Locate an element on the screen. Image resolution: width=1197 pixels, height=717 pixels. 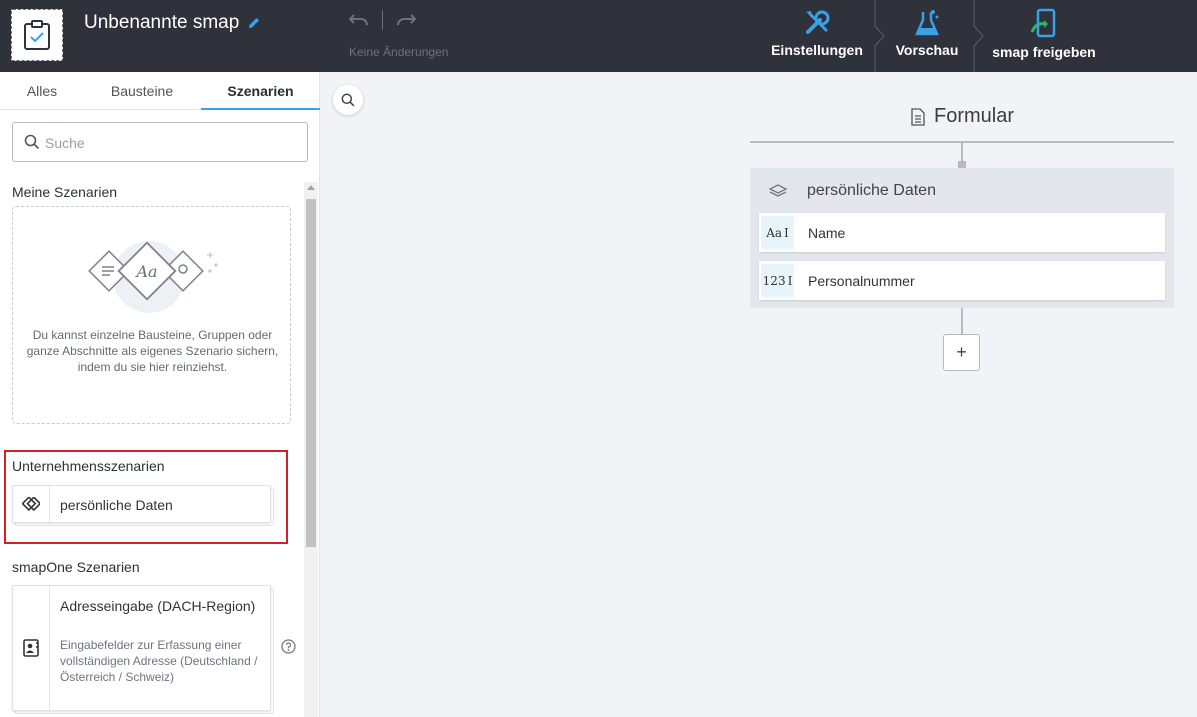
scenario-card-title: Adresseingabe (DACH-Region) is located at coordinates (158, 606).